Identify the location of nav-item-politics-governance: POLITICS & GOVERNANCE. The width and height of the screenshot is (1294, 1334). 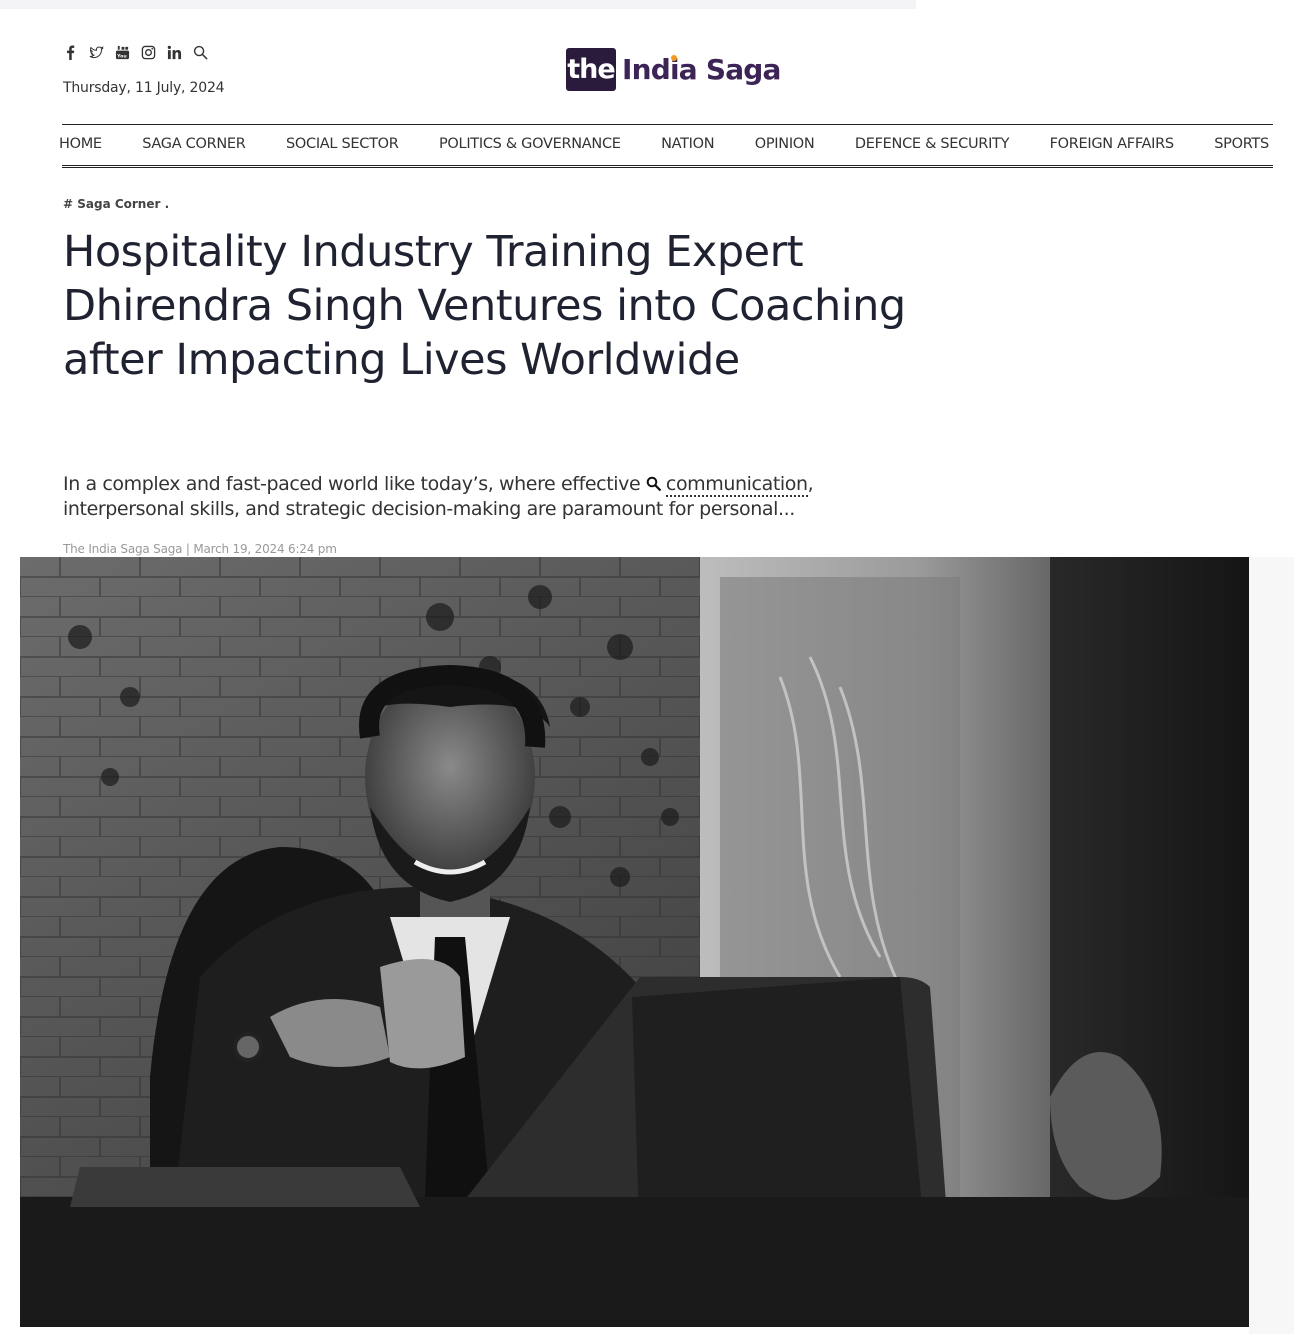
(530, 144).